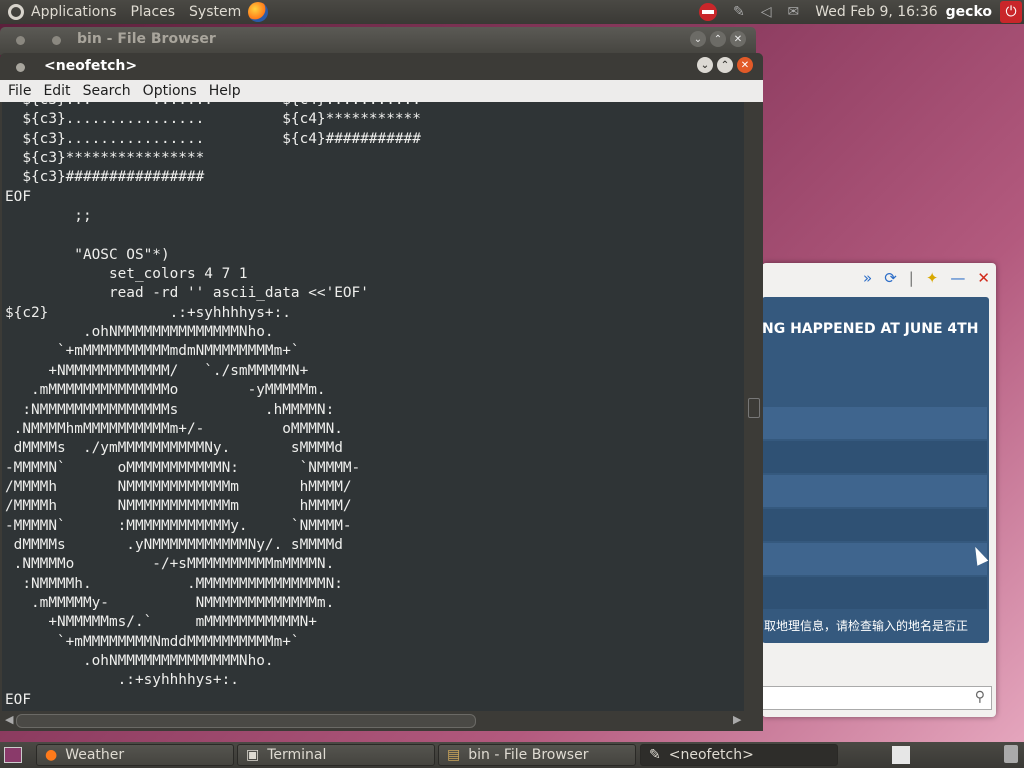 This screenshot has width=1024, height=768. I want to click on firefox-launcher-icon, so click(258, 12).